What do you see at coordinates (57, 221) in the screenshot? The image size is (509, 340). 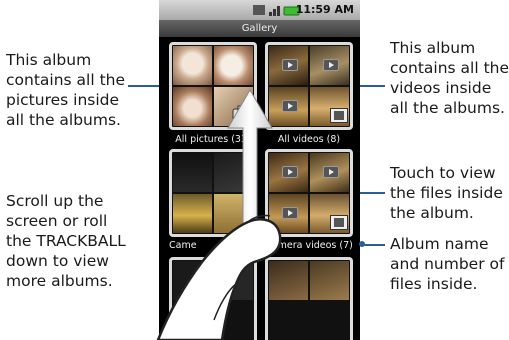 I see `annotation-line: screen or roll` at bounding box center [57, 221].